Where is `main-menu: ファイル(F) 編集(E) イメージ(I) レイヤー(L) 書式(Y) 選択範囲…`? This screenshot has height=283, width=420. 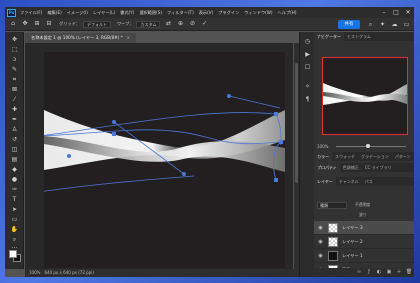
main-menu: ファイル(F) 編集(E) イメージ(I) レイヤー(L) 書式(Y) 選択範囲… is located at coordinates (161, 13).